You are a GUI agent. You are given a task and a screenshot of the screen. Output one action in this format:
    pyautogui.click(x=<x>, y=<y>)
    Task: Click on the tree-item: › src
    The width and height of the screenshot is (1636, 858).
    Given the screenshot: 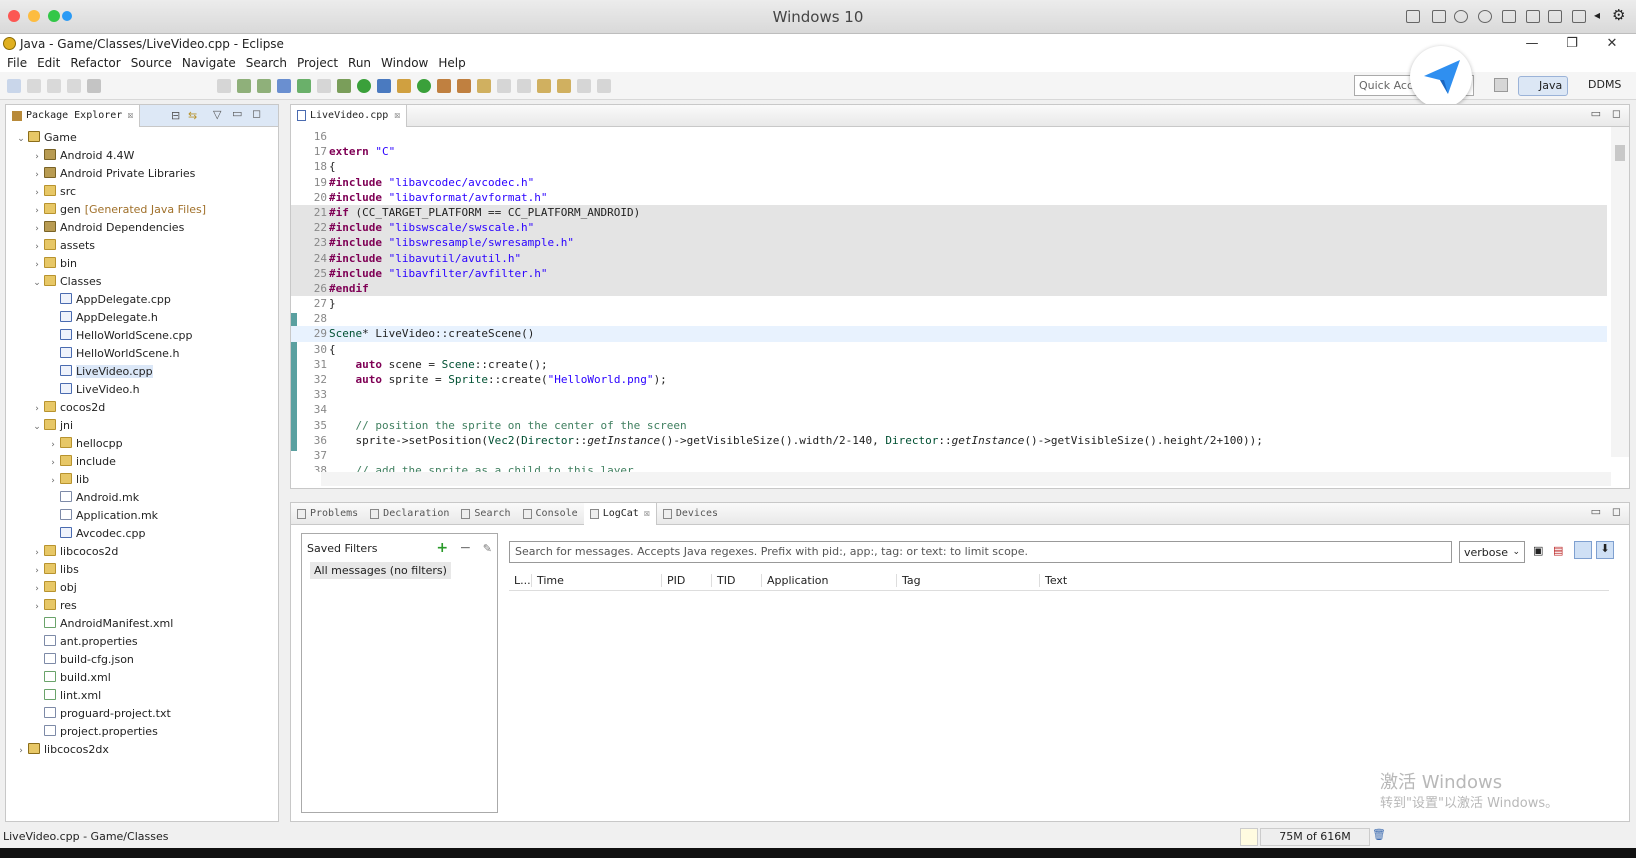 What is the action you would take?
    pyautogui.click(x=142, y=192)
    